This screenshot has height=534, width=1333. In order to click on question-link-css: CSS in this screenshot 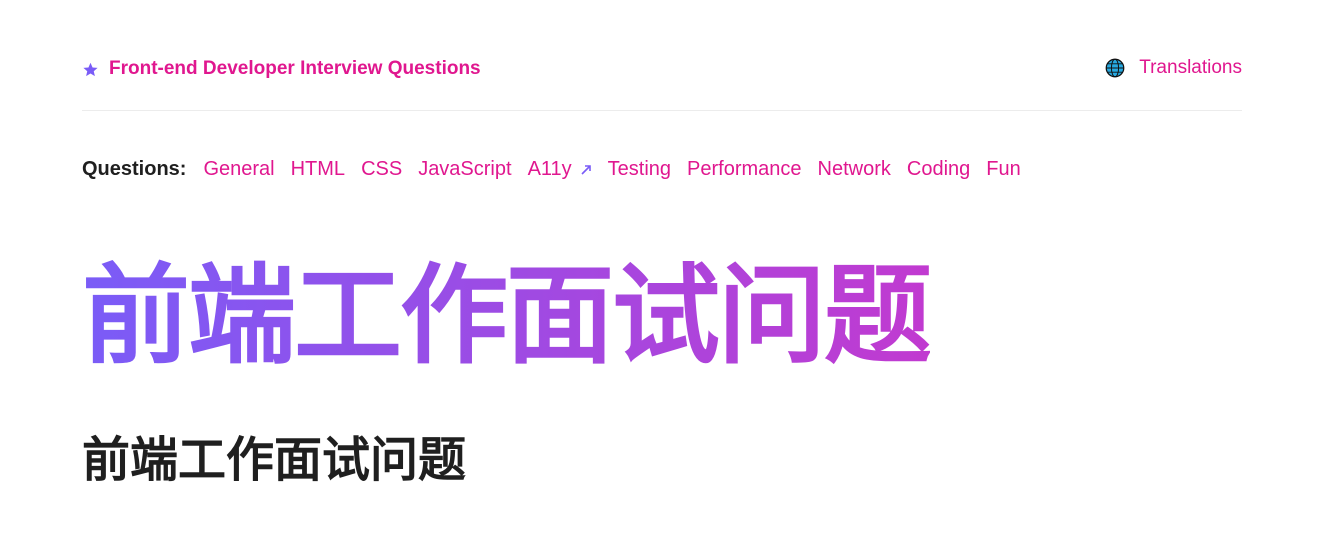, I will do `click(381, 169)`.